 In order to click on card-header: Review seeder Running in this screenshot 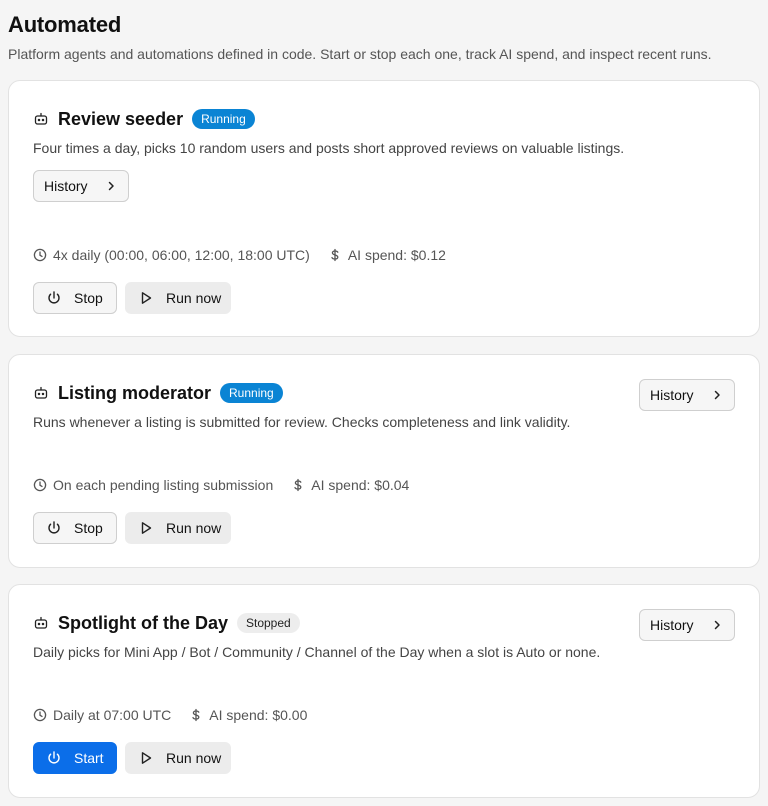, I will do `click(144, 119)`.